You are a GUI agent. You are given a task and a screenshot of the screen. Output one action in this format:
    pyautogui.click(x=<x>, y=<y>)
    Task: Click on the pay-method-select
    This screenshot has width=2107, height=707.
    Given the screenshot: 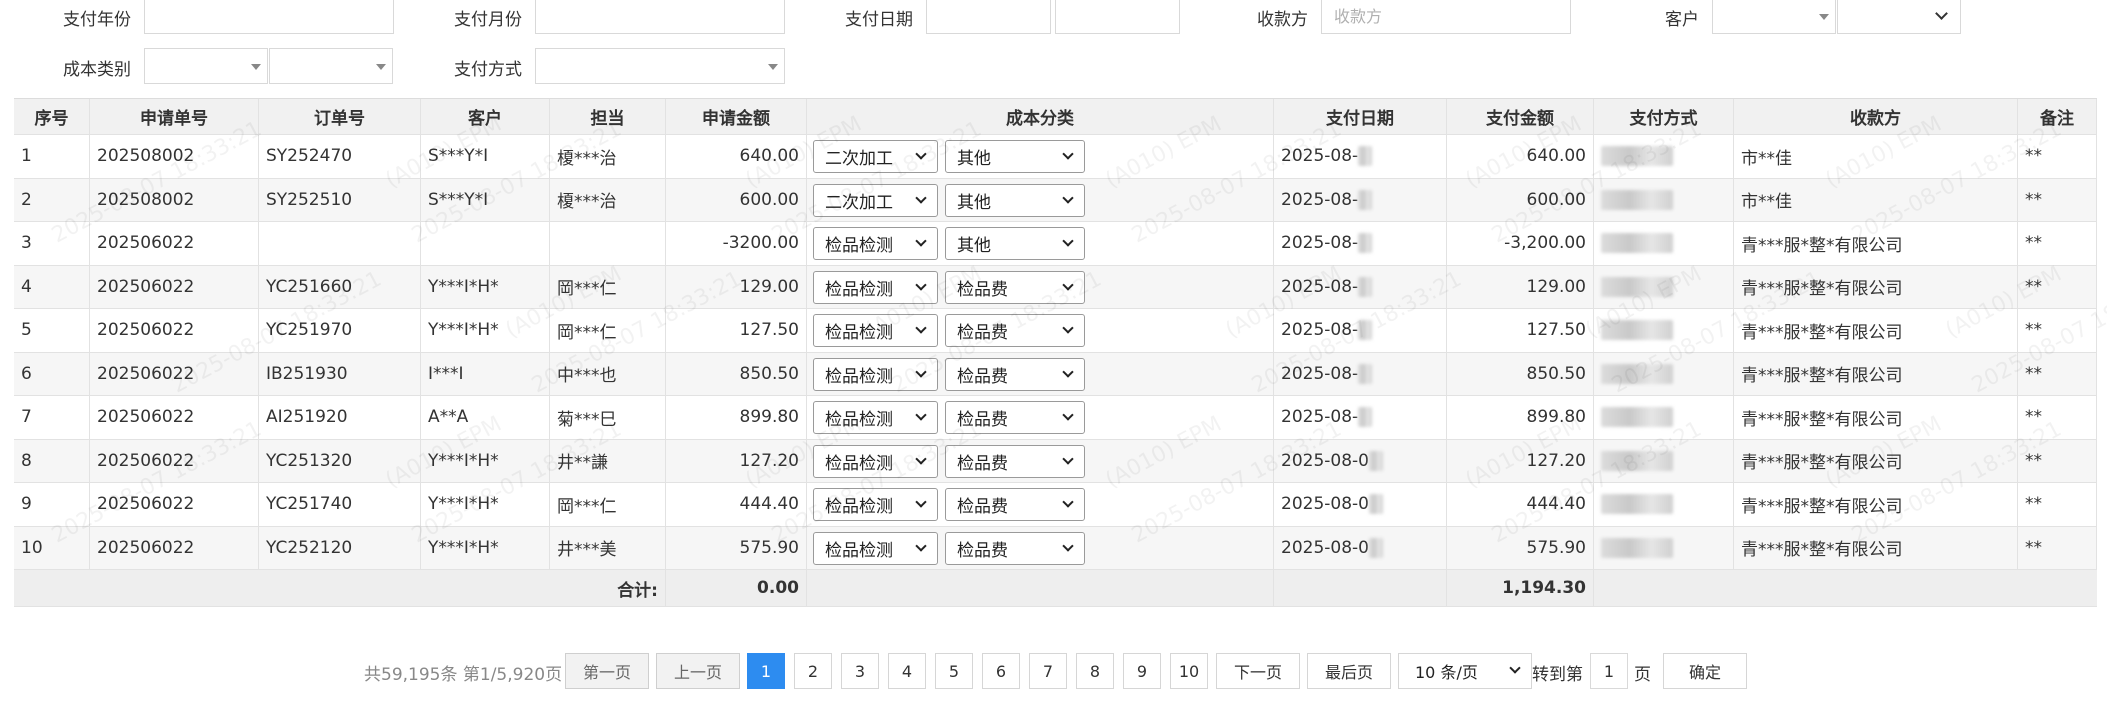 What is the action you would take?
    pyautogui.click(x=660, y=66)
    